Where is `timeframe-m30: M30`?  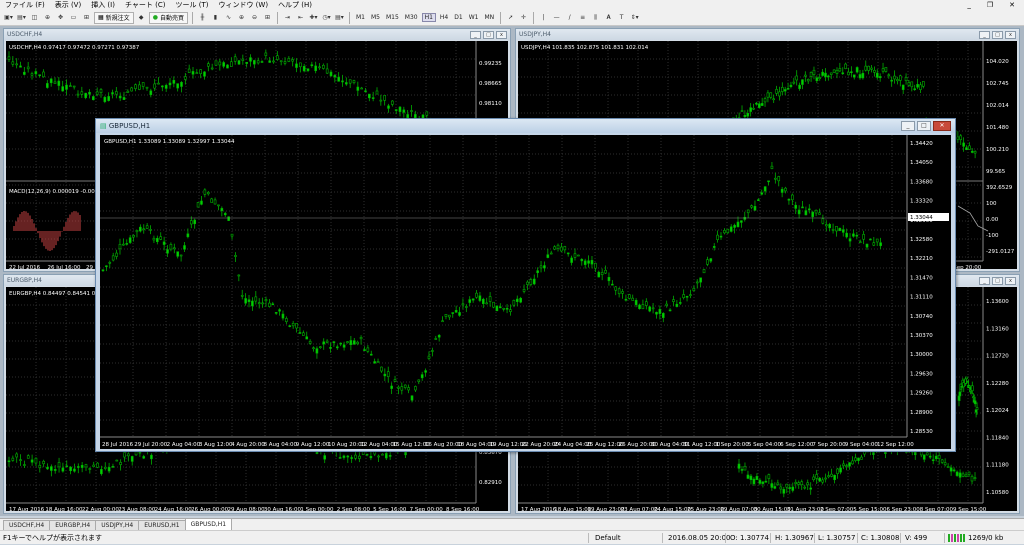 timeframe-m30: M30 is located at coordinates (411, 17).